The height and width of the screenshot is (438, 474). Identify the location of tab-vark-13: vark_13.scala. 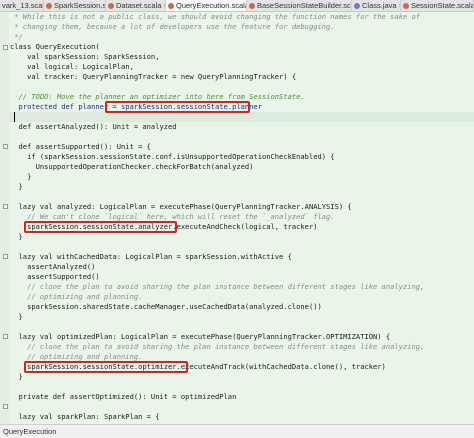
(22, 5).